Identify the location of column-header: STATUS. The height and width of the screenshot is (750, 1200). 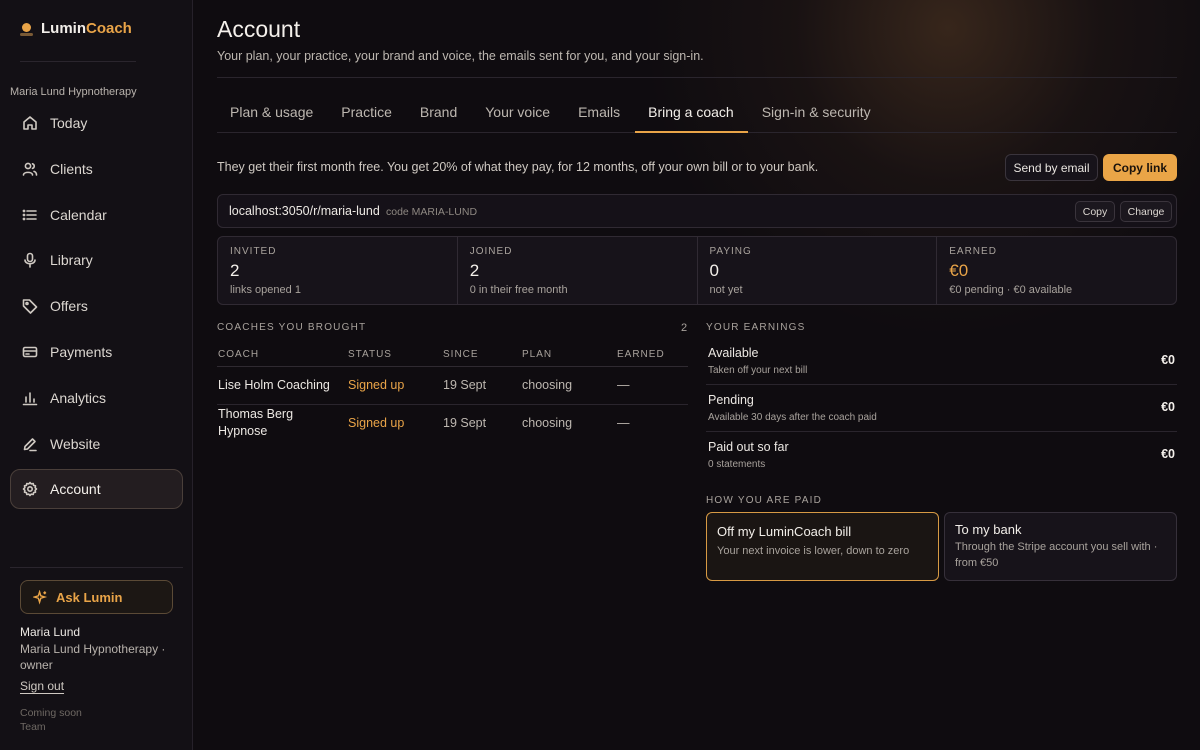
(370, 354).